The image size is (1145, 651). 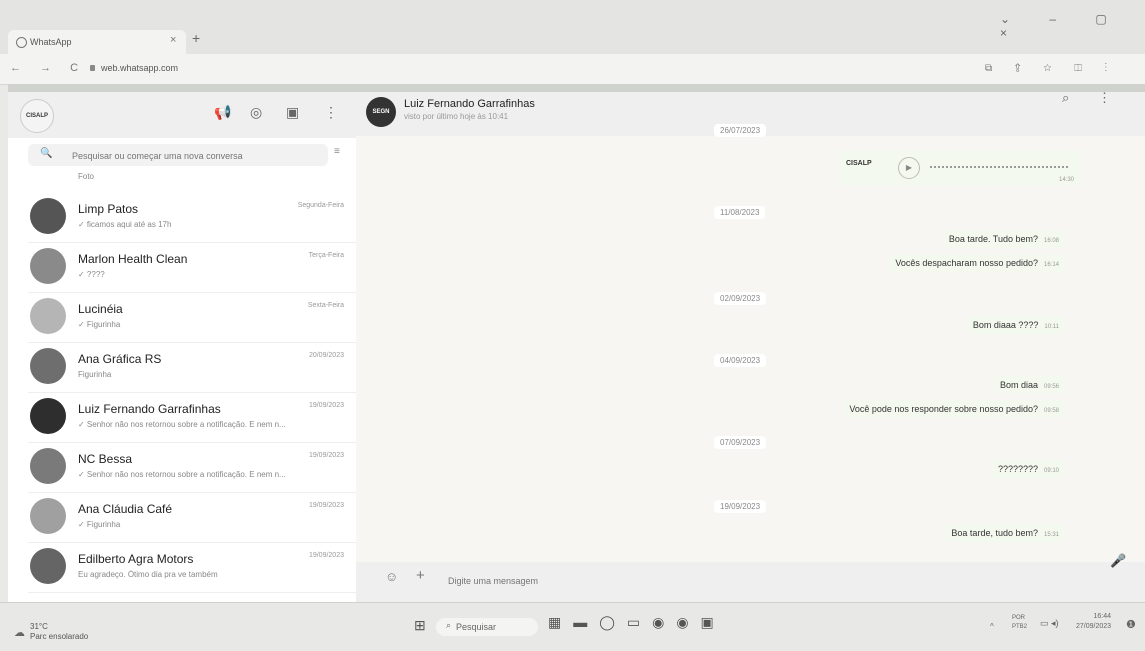 I want to click on chat-item: Marlon Health Clean ✓ ???? Terça-Feira, so click(x=192, y=267).